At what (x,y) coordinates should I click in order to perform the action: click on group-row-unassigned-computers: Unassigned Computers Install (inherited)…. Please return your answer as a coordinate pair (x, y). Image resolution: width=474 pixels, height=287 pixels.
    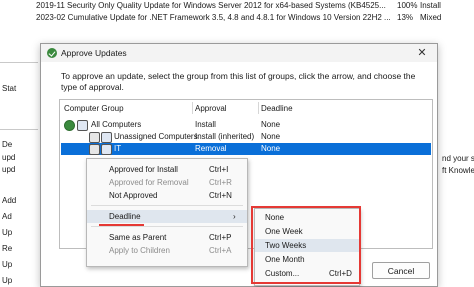
    Looking at the image, I should click on (246, 137).